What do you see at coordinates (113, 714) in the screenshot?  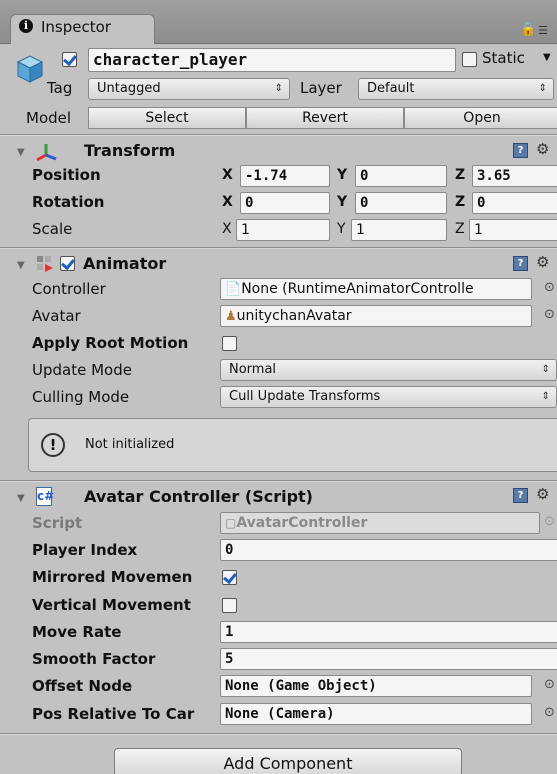 I see `pos-relative-label: Pos Relative To Car` at bounding box center [113, 714].